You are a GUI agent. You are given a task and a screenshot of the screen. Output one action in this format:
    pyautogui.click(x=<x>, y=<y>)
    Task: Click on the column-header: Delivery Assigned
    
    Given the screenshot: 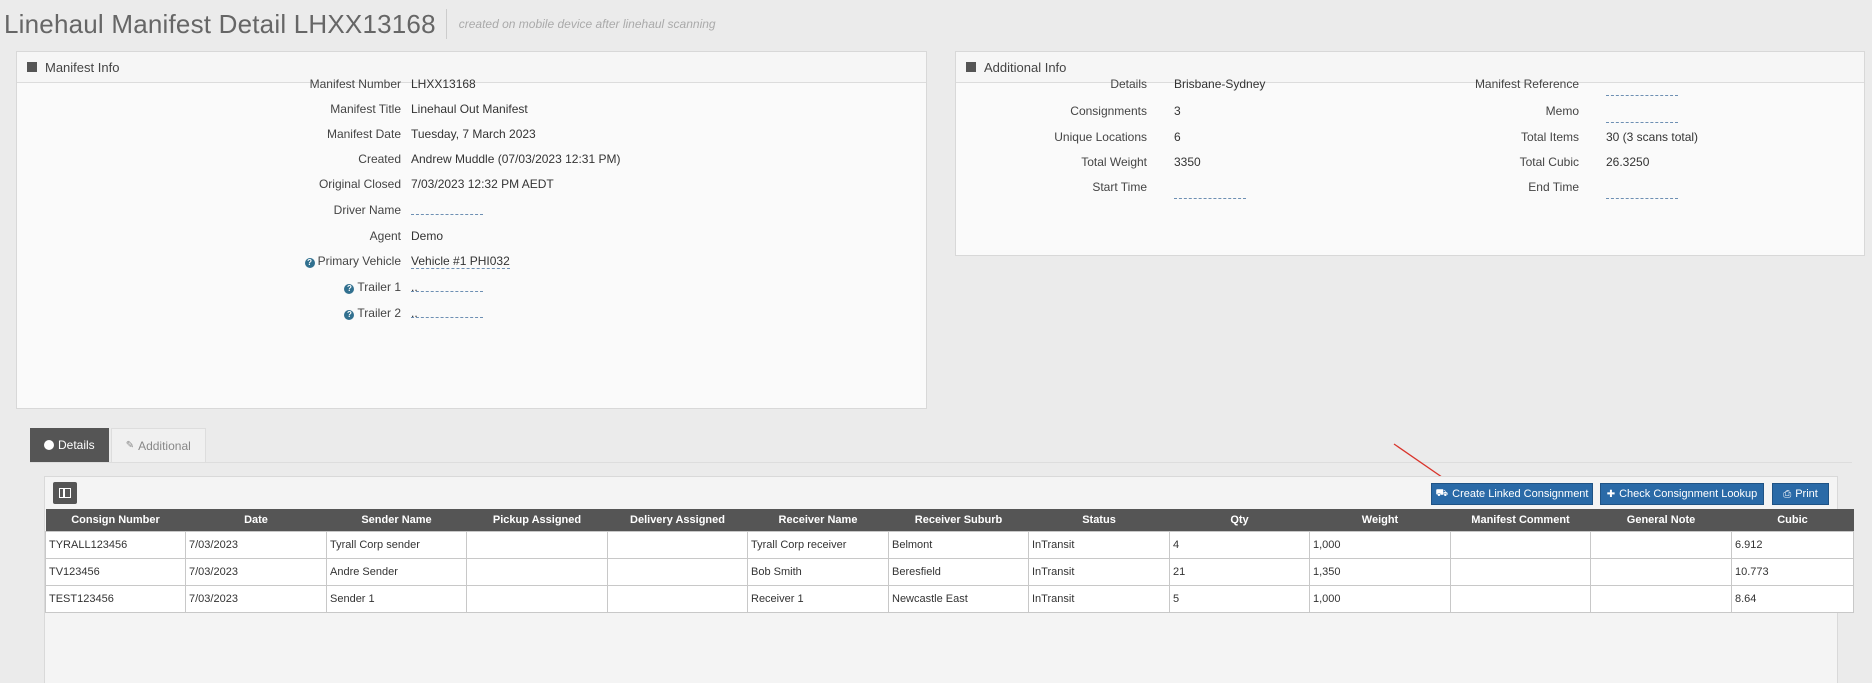 What is the action you would take?
    pyautogui.click(x=677, y=520)
    